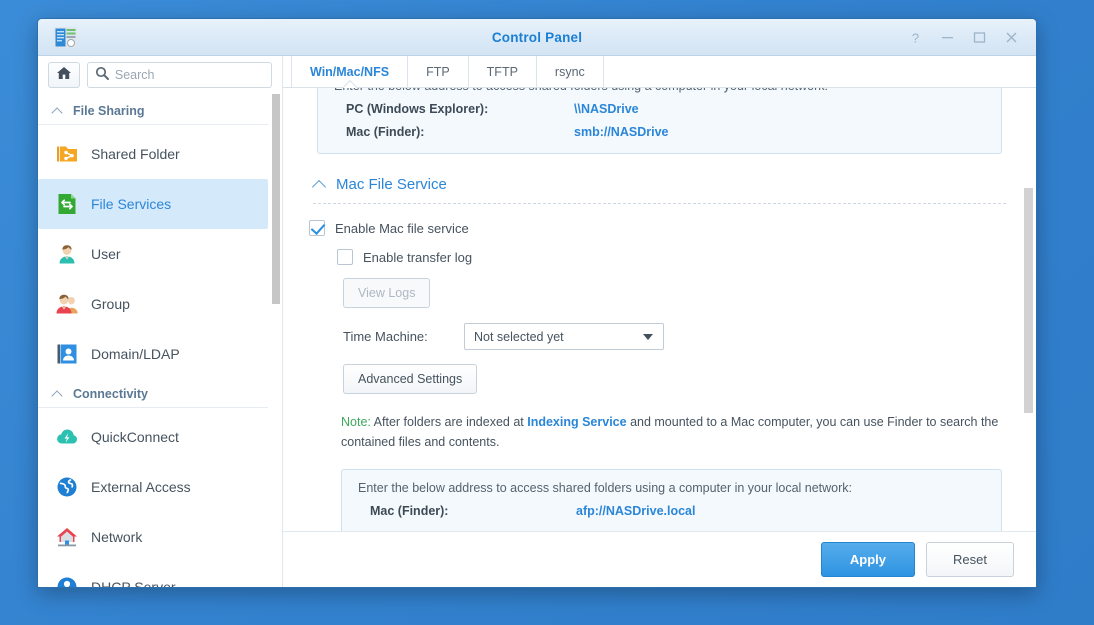  Describe the element at coordinates (385, 336) in the screenshot. I see `time-machine-label: Time Machine:` at that location.